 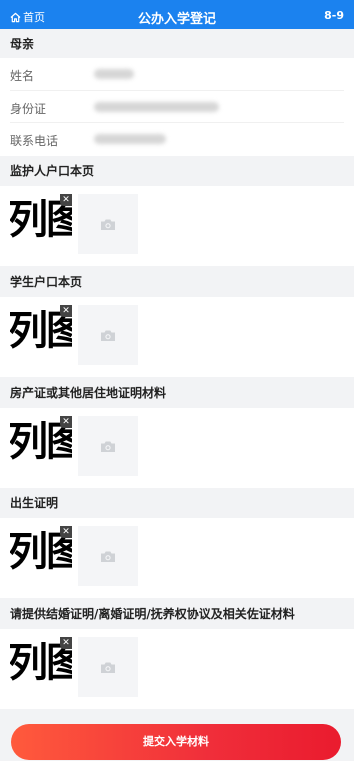 I want to click on submit-bar: 提交入学材料, so click(x=177, y=737).